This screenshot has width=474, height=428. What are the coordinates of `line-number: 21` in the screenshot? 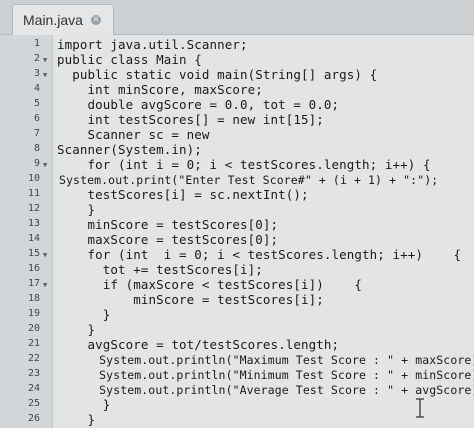 It's located at (33, 343).